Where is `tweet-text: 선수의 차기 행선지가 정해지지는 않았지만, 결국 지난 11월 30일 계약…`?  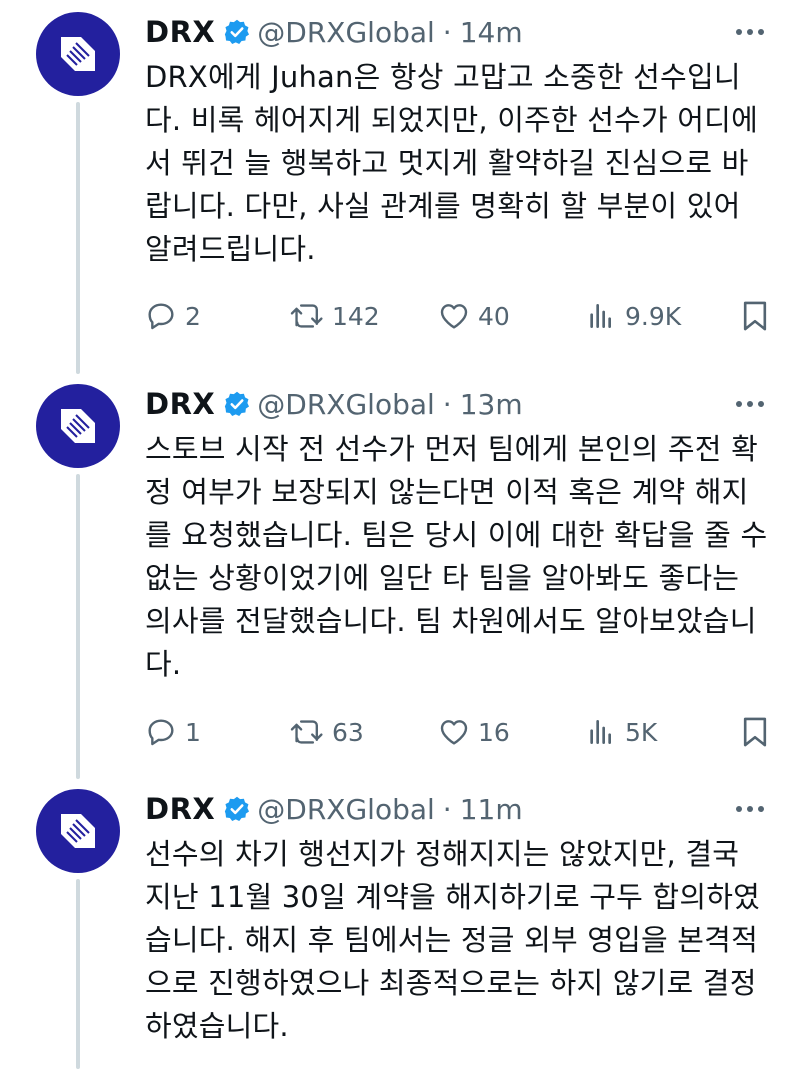
tweet-text: 선수의 차기 행선지가 정해지지는 않았지만, 결국 지난 11월 30일 계약… is located at coordinates (452, 940).